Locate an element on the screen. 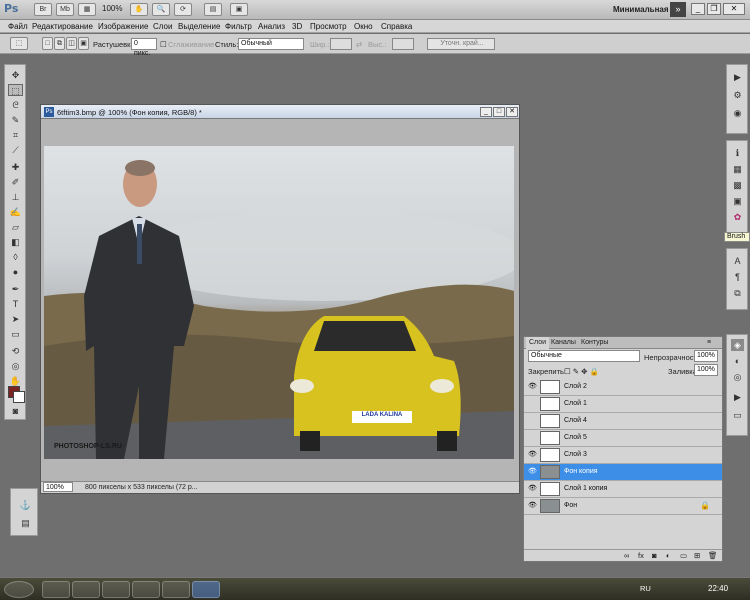 This screenshot has width=750, height=600. dodge-tool-icon: ● is located at coordinates (15, 272).